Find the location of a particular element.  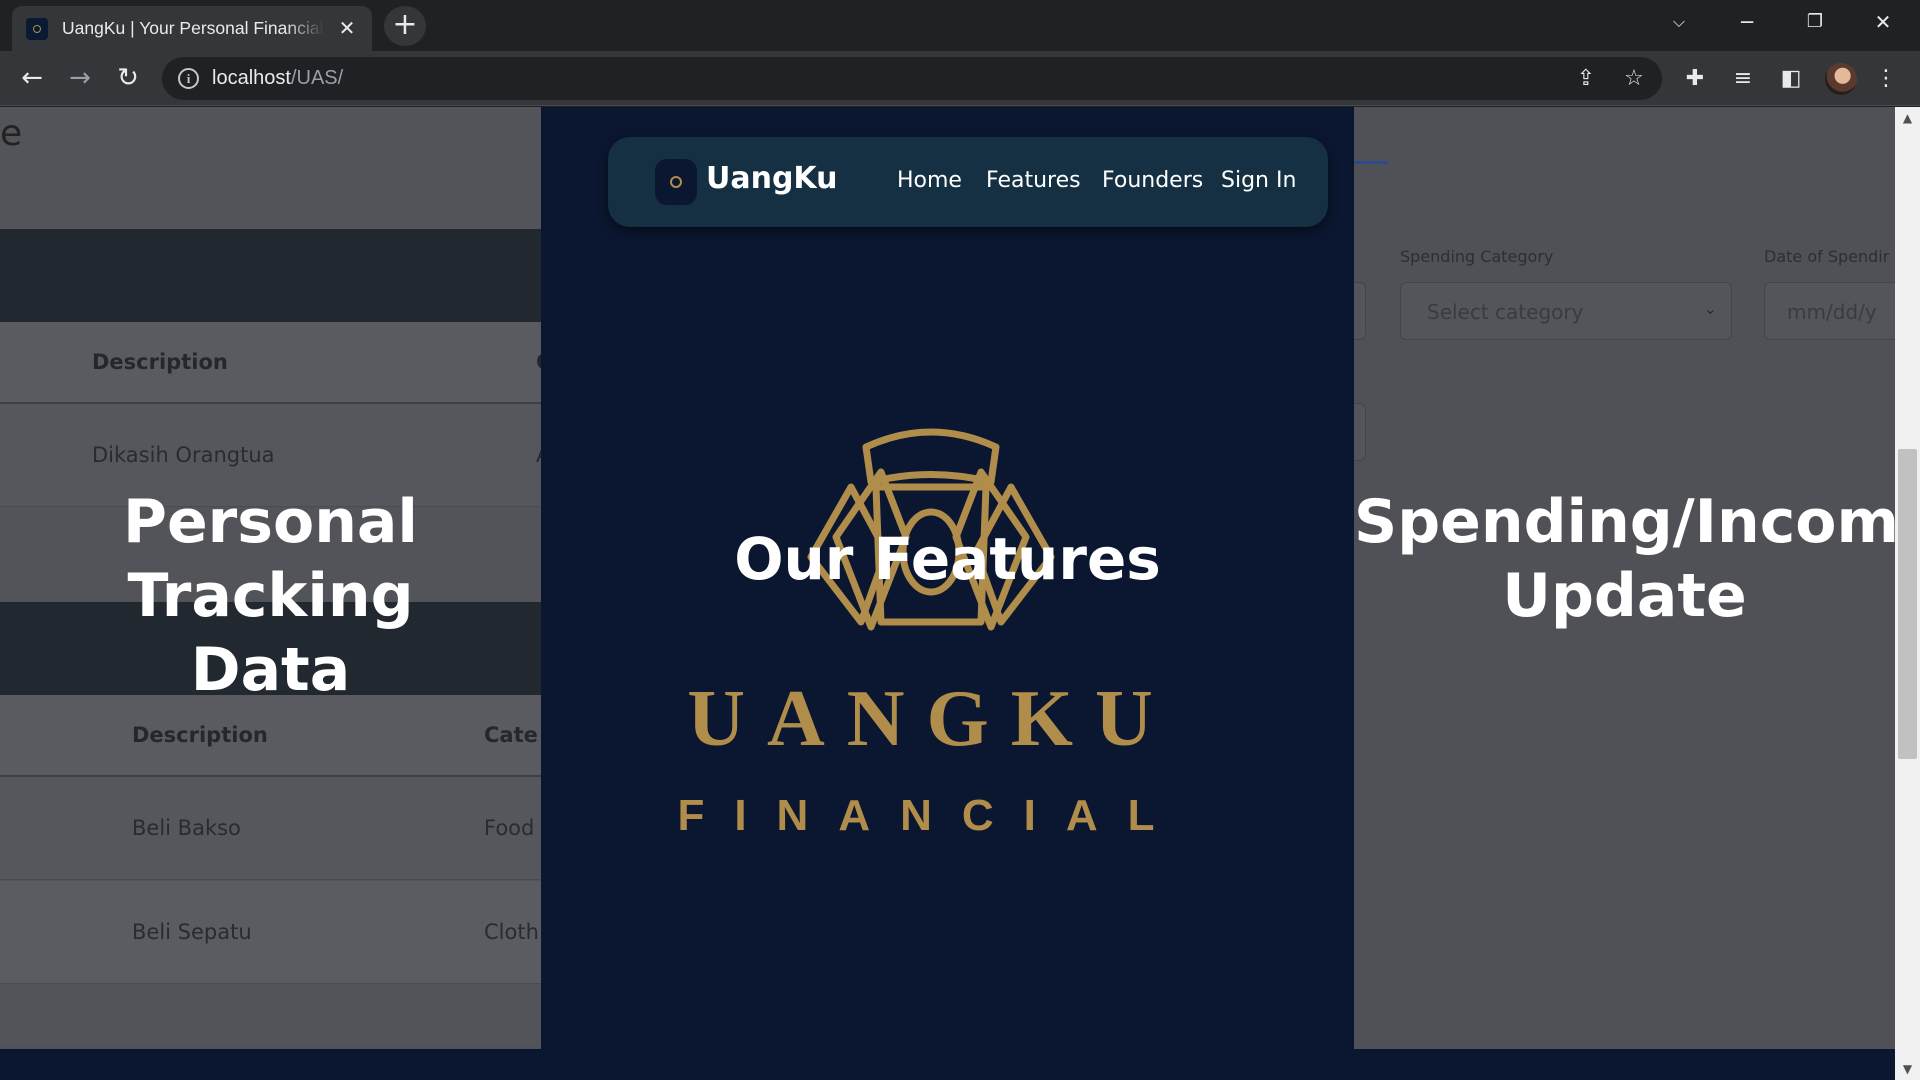

date-label: Date of Spendir is located at coordinates (1827, 256).